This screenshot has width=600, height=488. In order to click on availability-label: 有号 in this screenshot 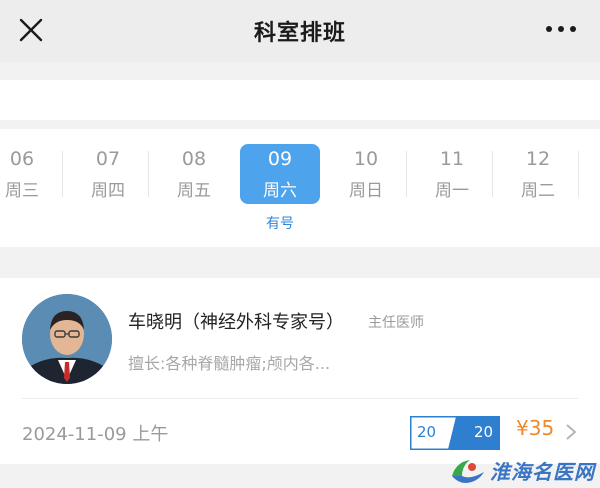, I will do `click(280, 224)`.